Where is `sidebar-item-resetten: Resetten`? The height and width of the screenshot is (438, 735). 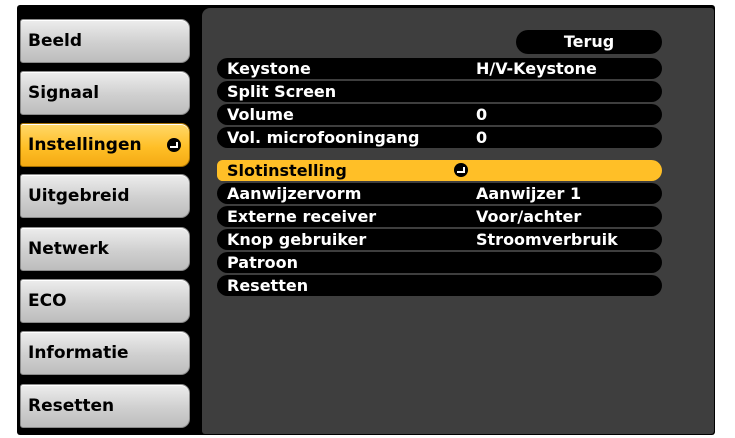 sidebar-item-resetten: Resetten is located at coordinates (105, 406).